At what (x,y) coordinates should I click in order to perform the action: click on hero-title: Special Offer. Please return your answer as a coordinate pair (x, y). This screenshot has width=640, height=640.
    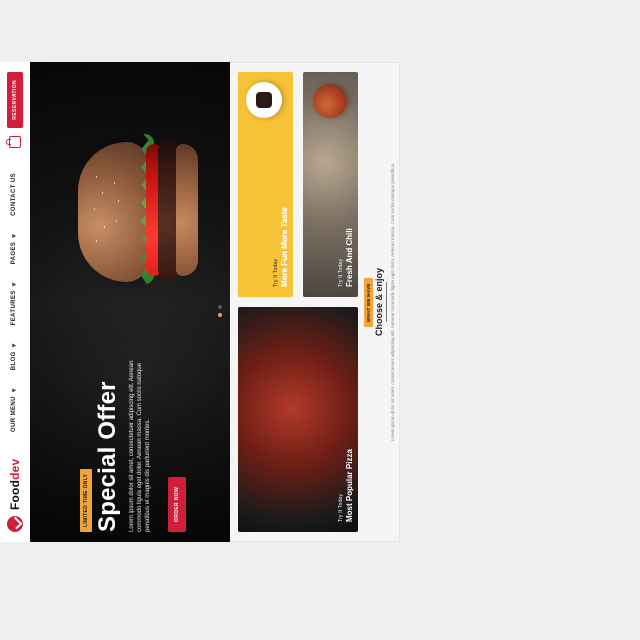
    Looking at the image, I should click on (107, 456).